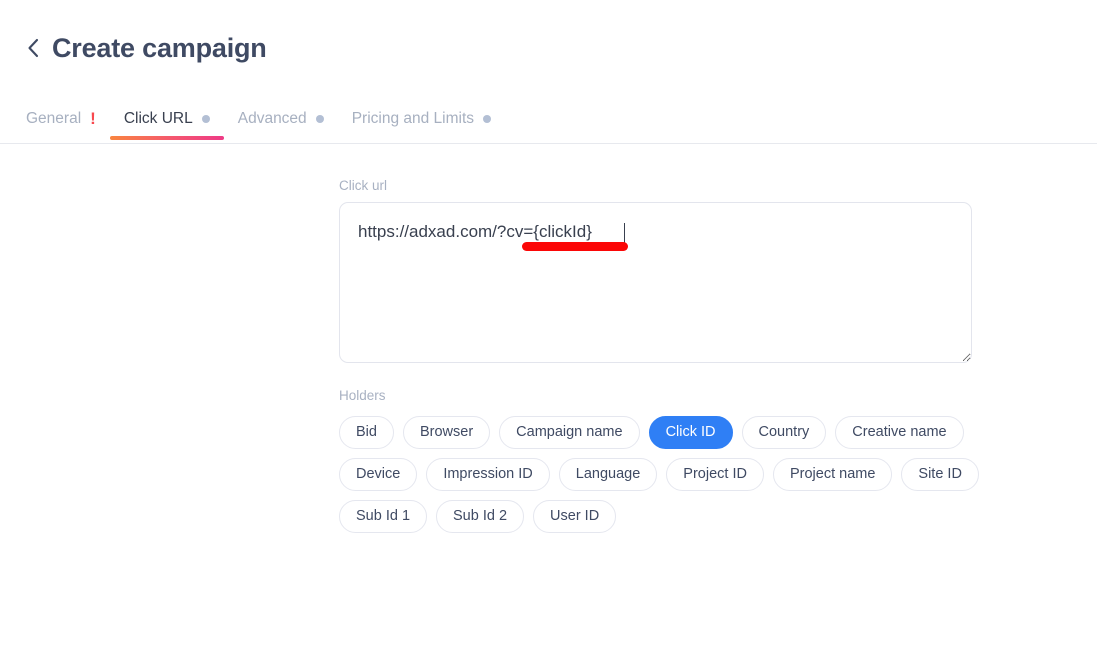  Describe the element at coordinates (363, 185) in the screenshot. I see `click-url-label: Click url` at that location.